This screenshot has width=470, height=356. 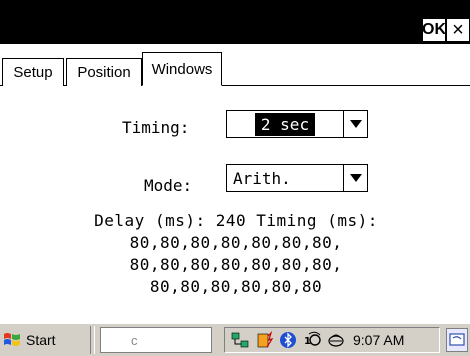 What do you see at coordinates (156, 127) in the screenshot?
I see `timing-label: Timing:` at bounding box center [156, 127].